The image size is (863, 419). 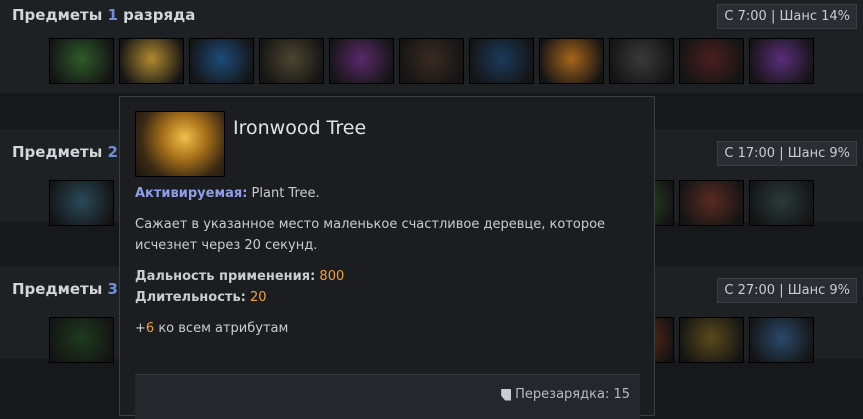 I want to click on tier-info-badge: С 27:00 | Шанс 9%, so click(x=787, y=290).